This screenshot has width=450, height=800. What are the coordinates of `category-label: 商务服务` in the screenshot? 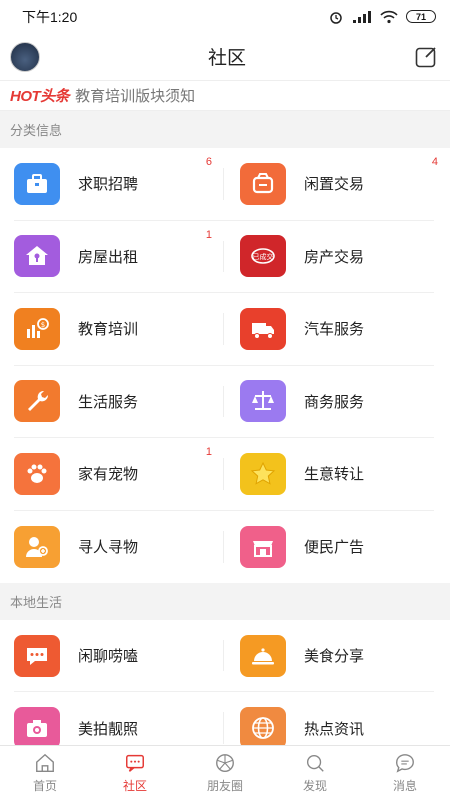 It's located at (334, 402).